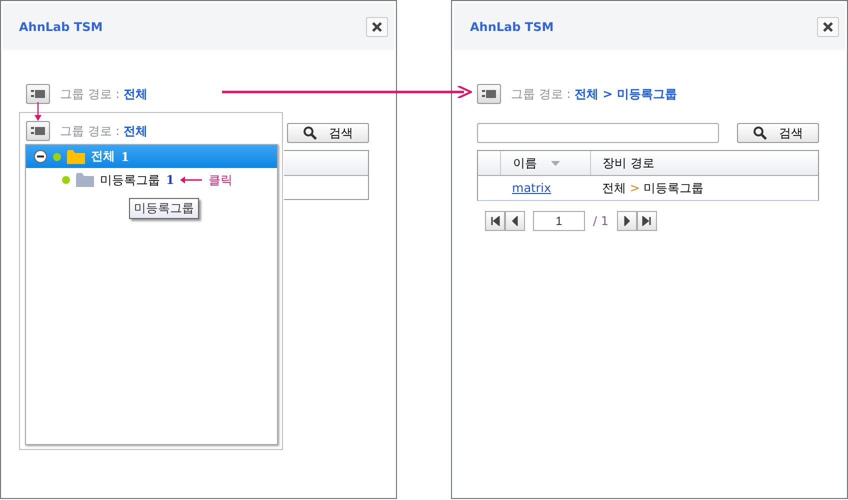 Image resolution: width=848 pixels, height=500 pixels. What do you see at coordinates (220, 180) in the screenshot?
I see `annotation-text: 클릭` at bounding box center [220, 180].